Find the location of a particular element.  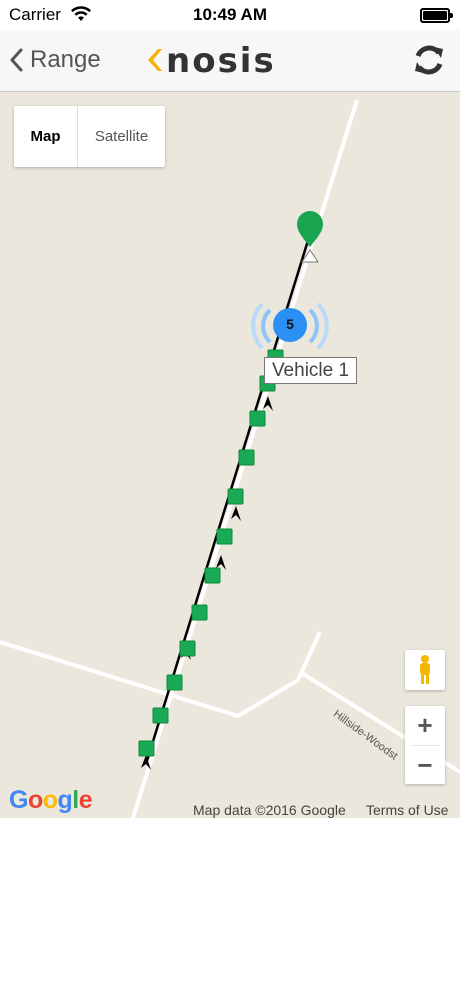

refresh-button is located at coordinates (429, 60).